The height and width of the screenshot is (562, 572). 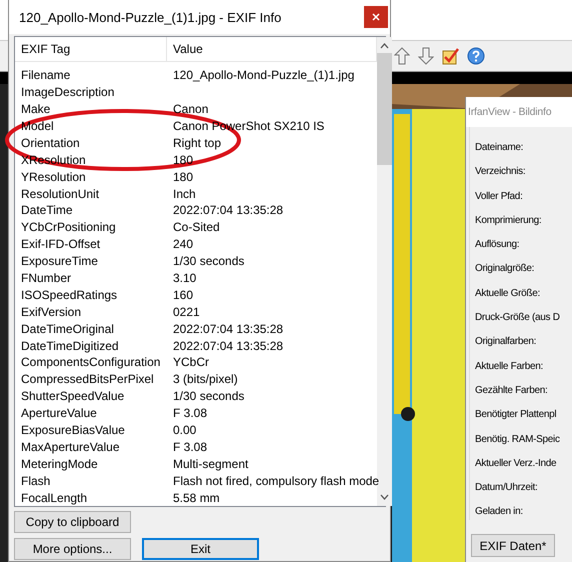 I want to click on value-cell-text: Inch, so click(x=184, y=193).